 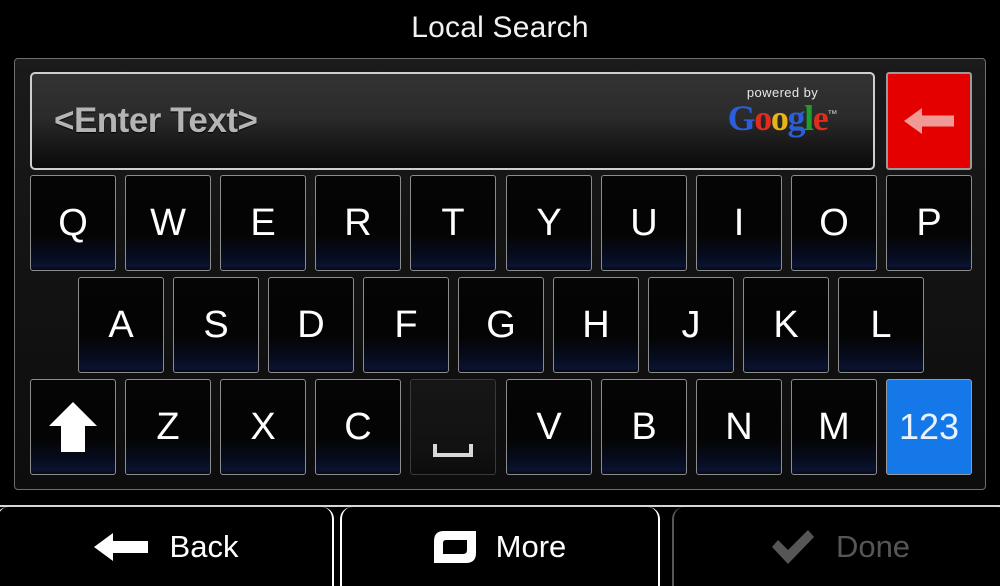 I want to click on google-logo-letter-o1: o, so click(x=763, y=118).